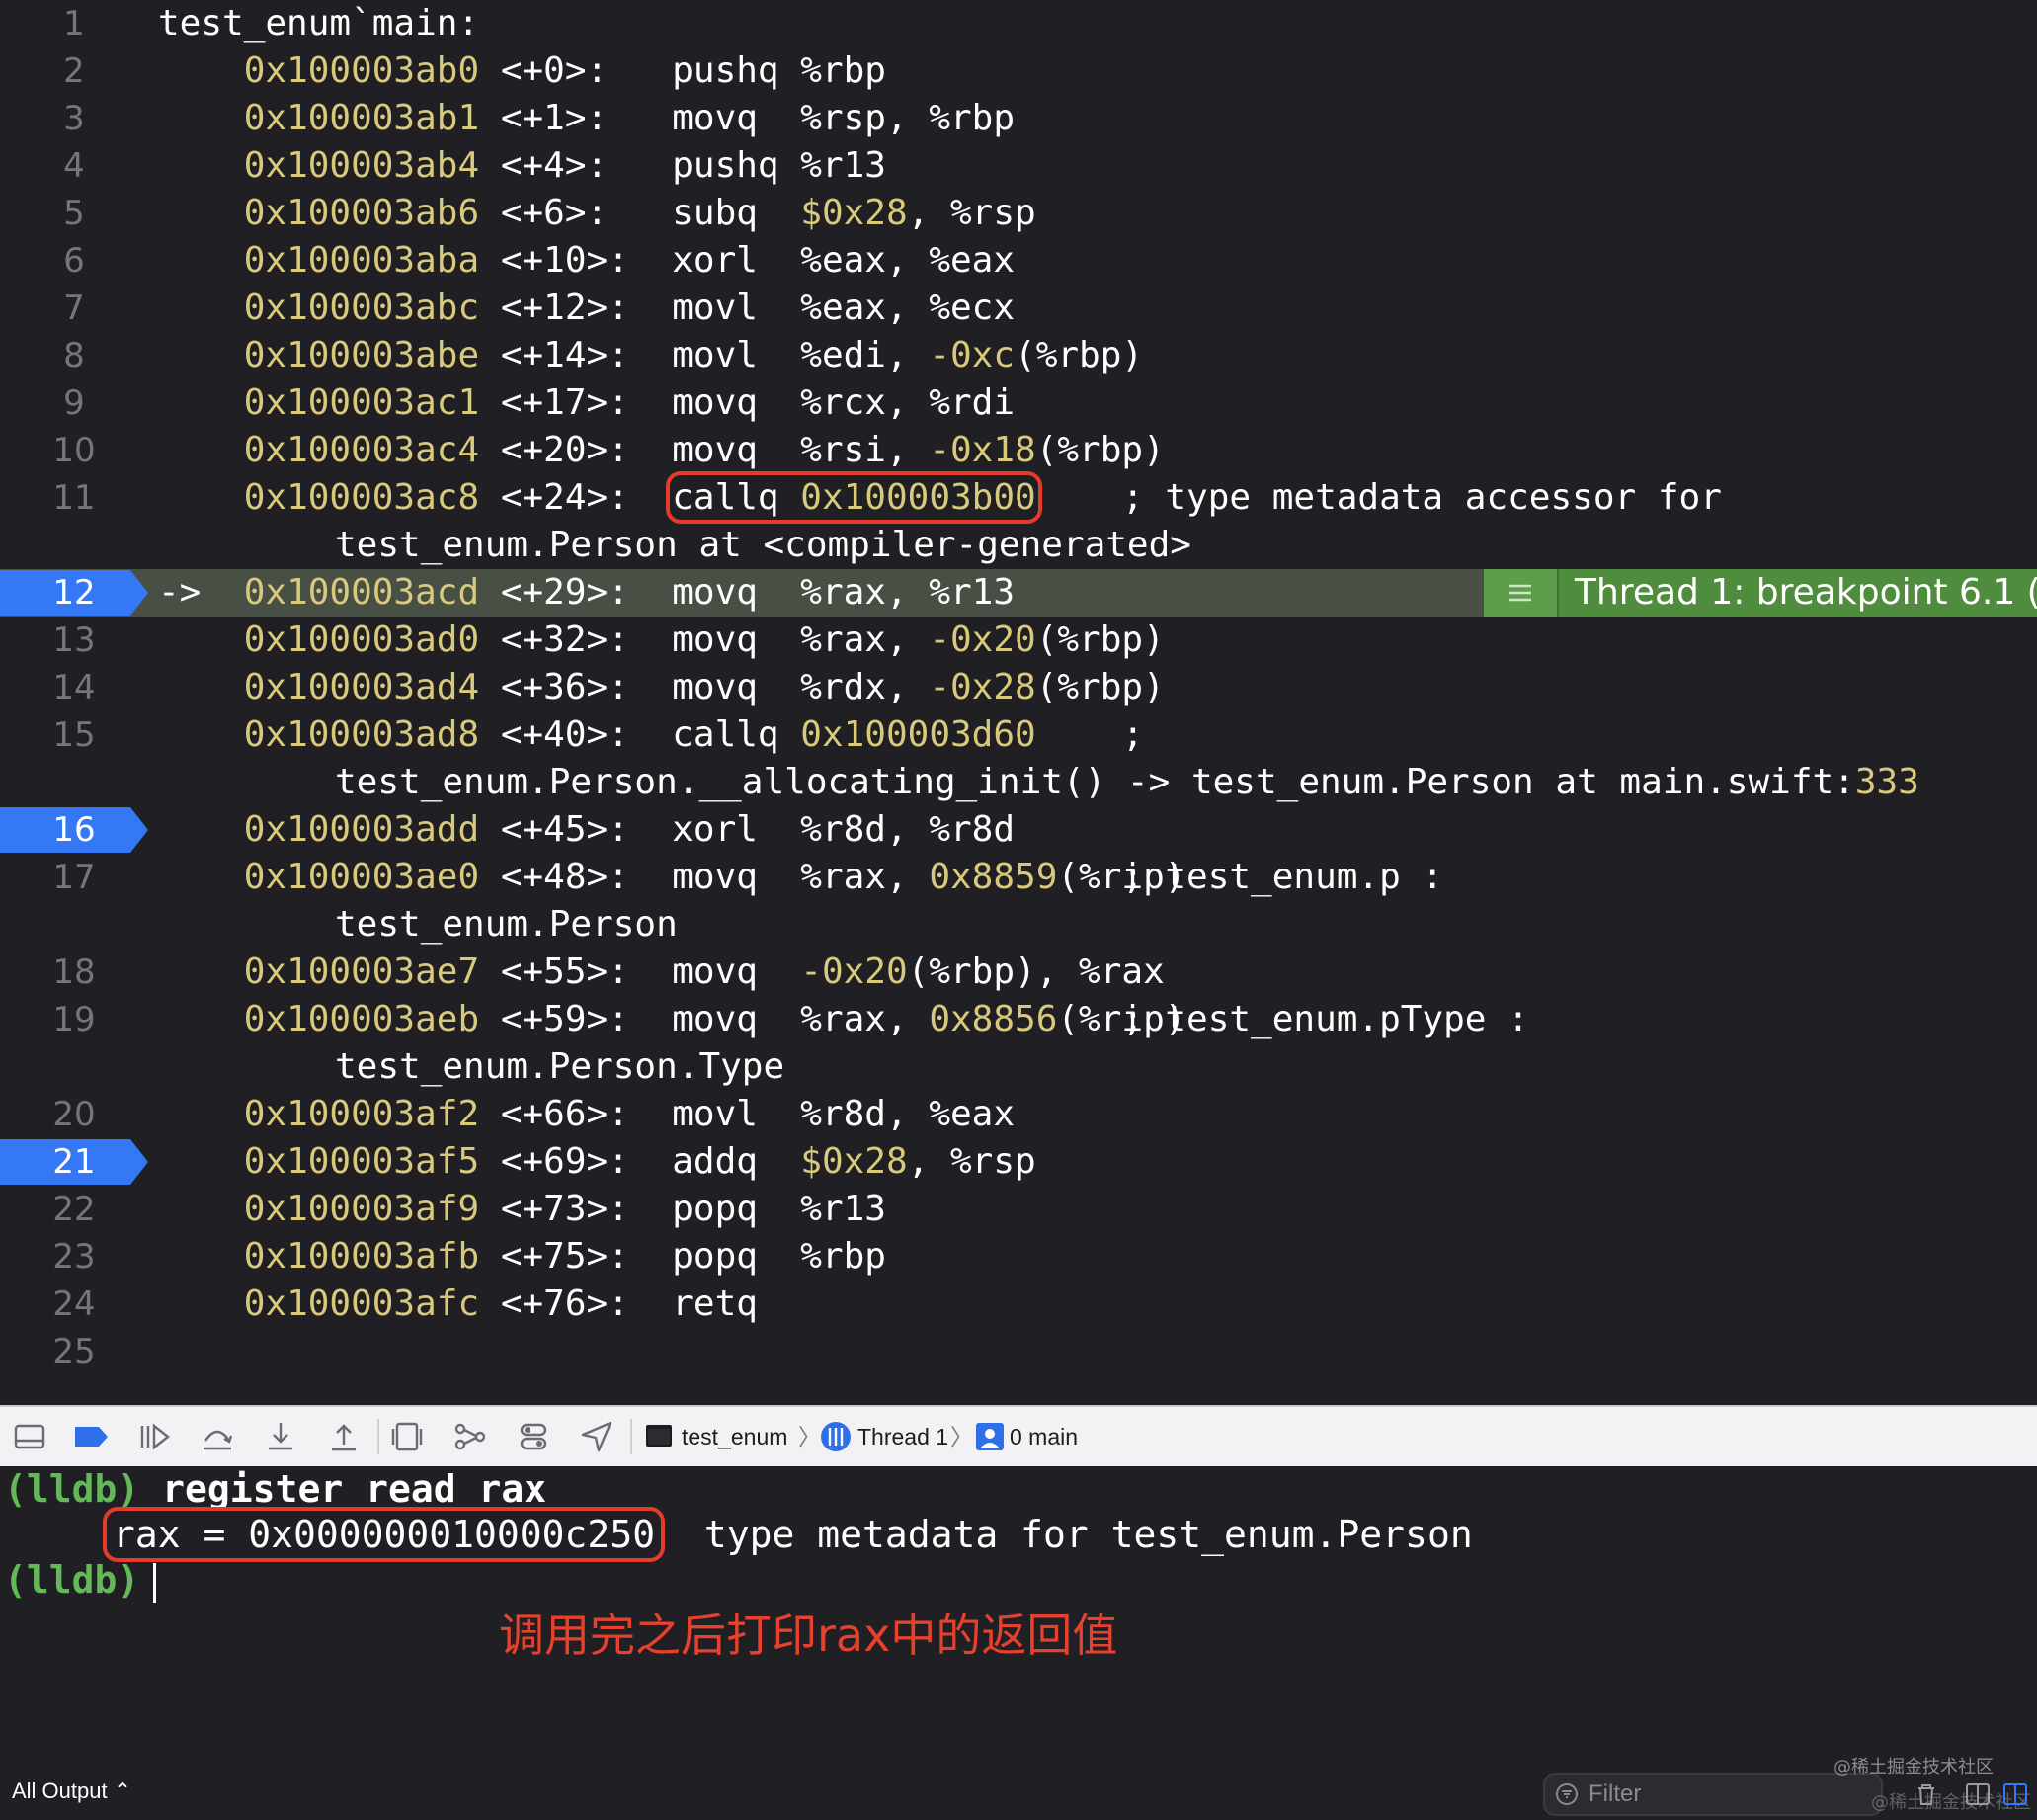 This screenshot has width=2037, height=1820. I want to click on console-prompt-line: (lldb), so click(80, 1580).